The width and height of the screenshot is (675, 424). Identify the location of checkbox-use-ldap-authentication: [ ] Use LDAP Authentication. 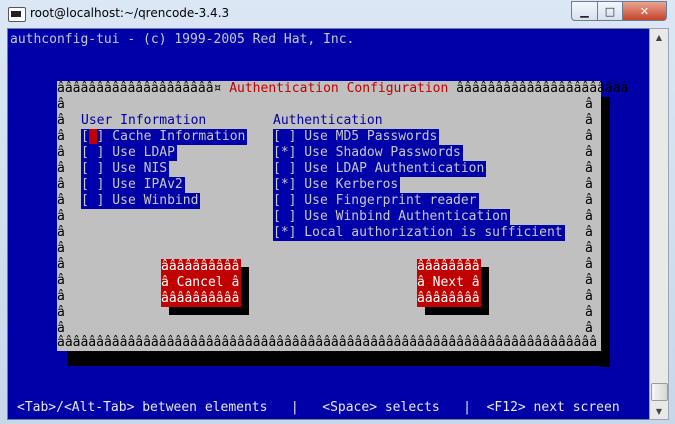
(380, 169).